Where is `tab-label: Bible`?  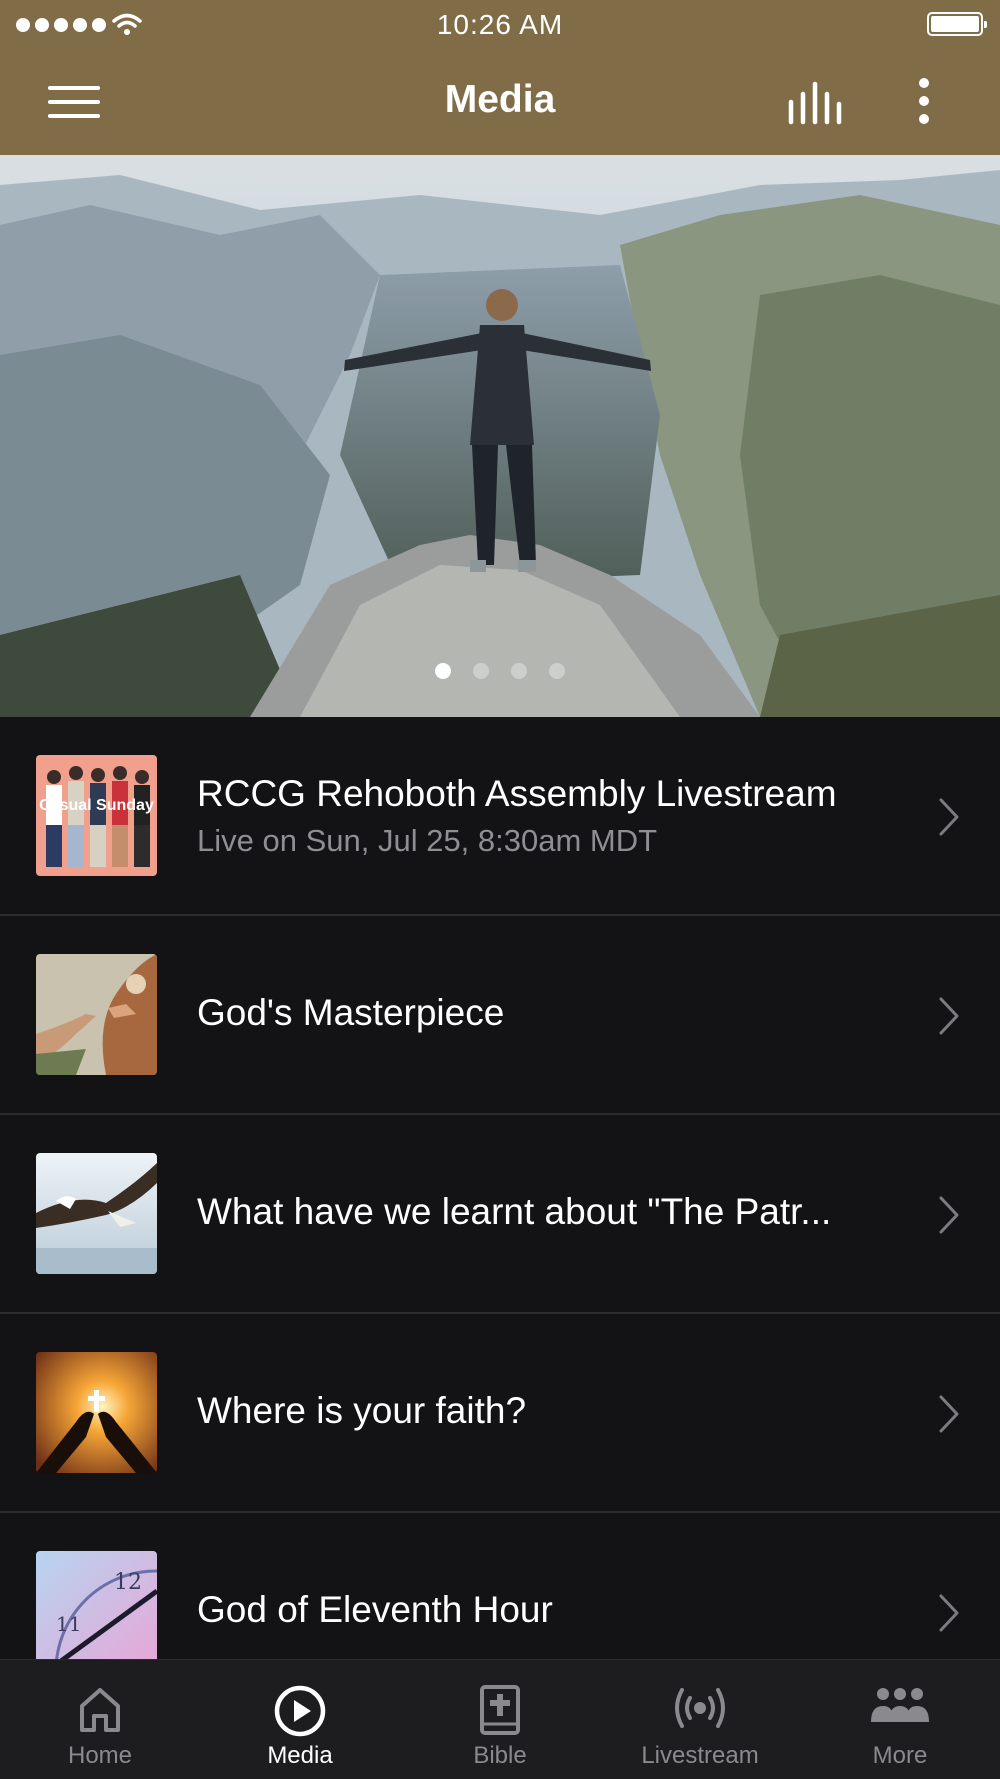
tab-label: Bible is located at coordinates (500, 1755).